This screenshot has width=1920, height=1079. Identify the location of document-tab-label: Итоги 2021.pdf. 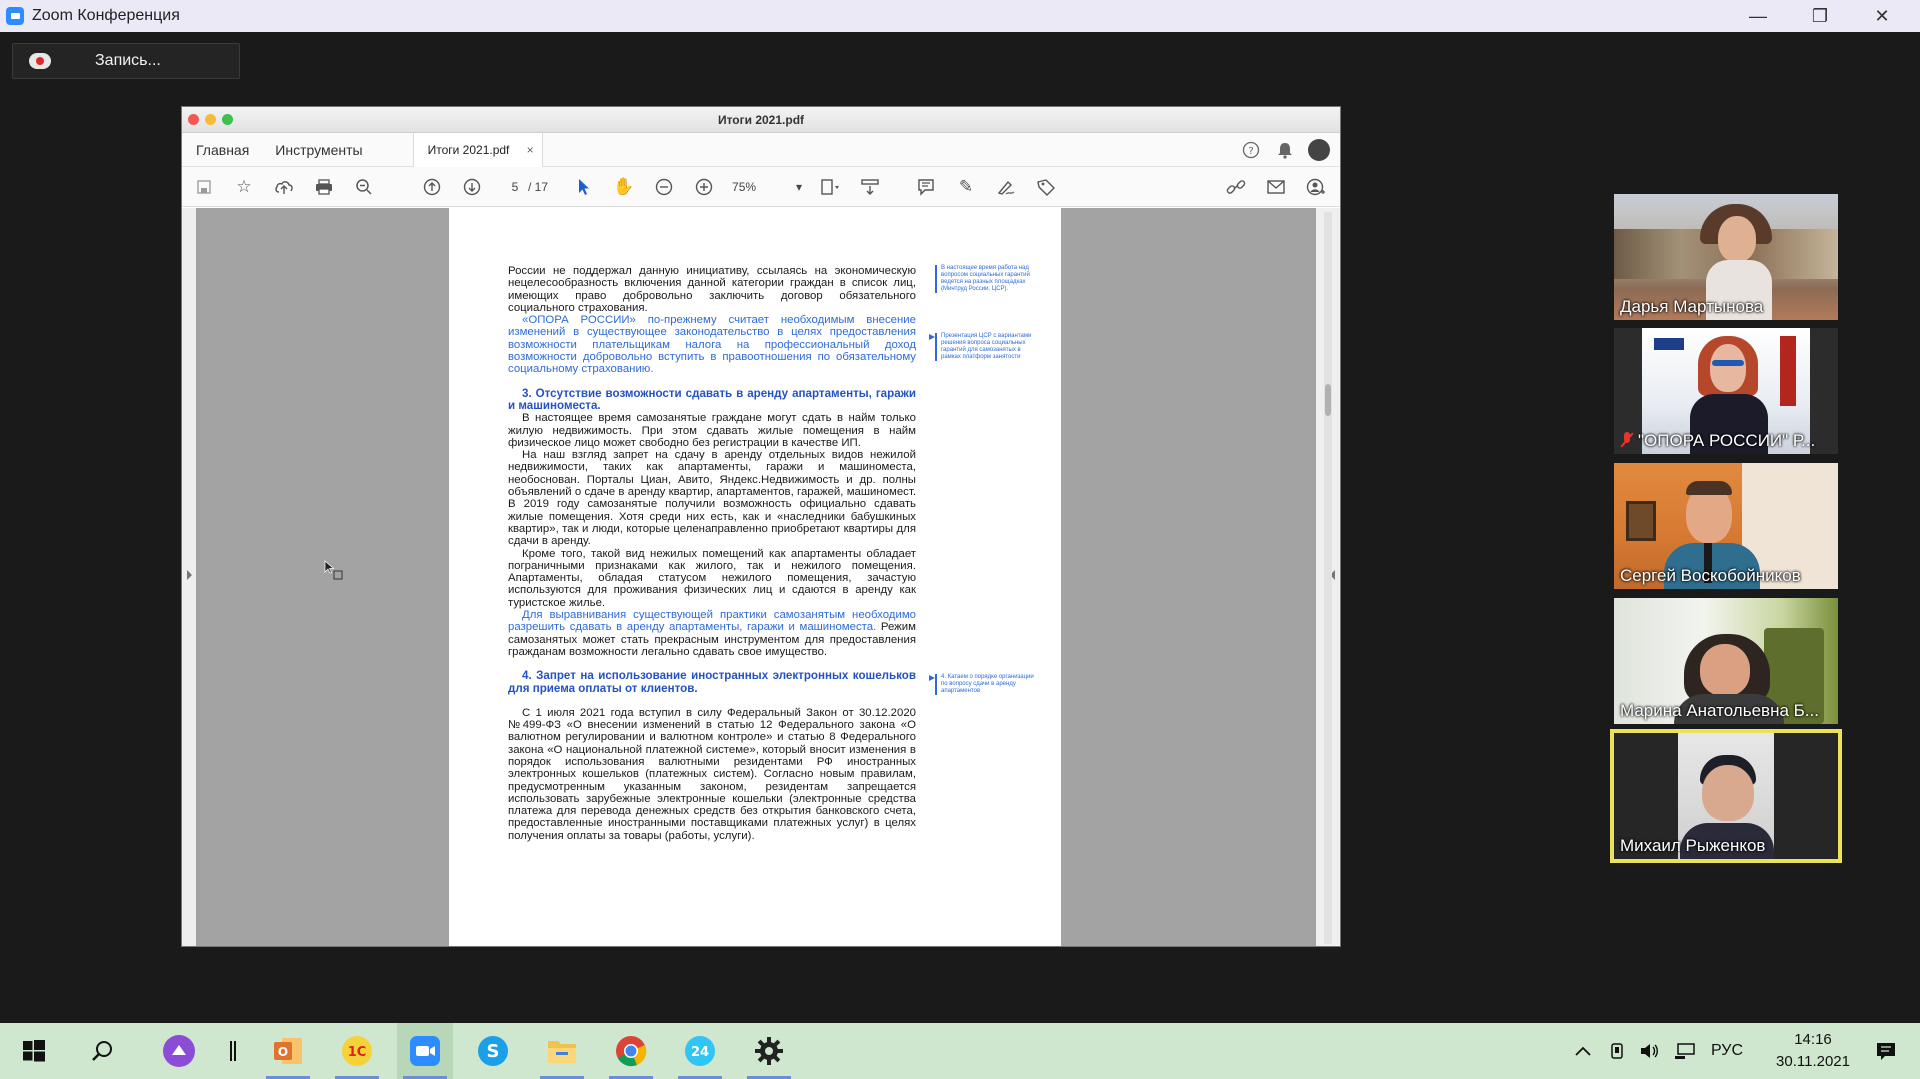
(468, 149).